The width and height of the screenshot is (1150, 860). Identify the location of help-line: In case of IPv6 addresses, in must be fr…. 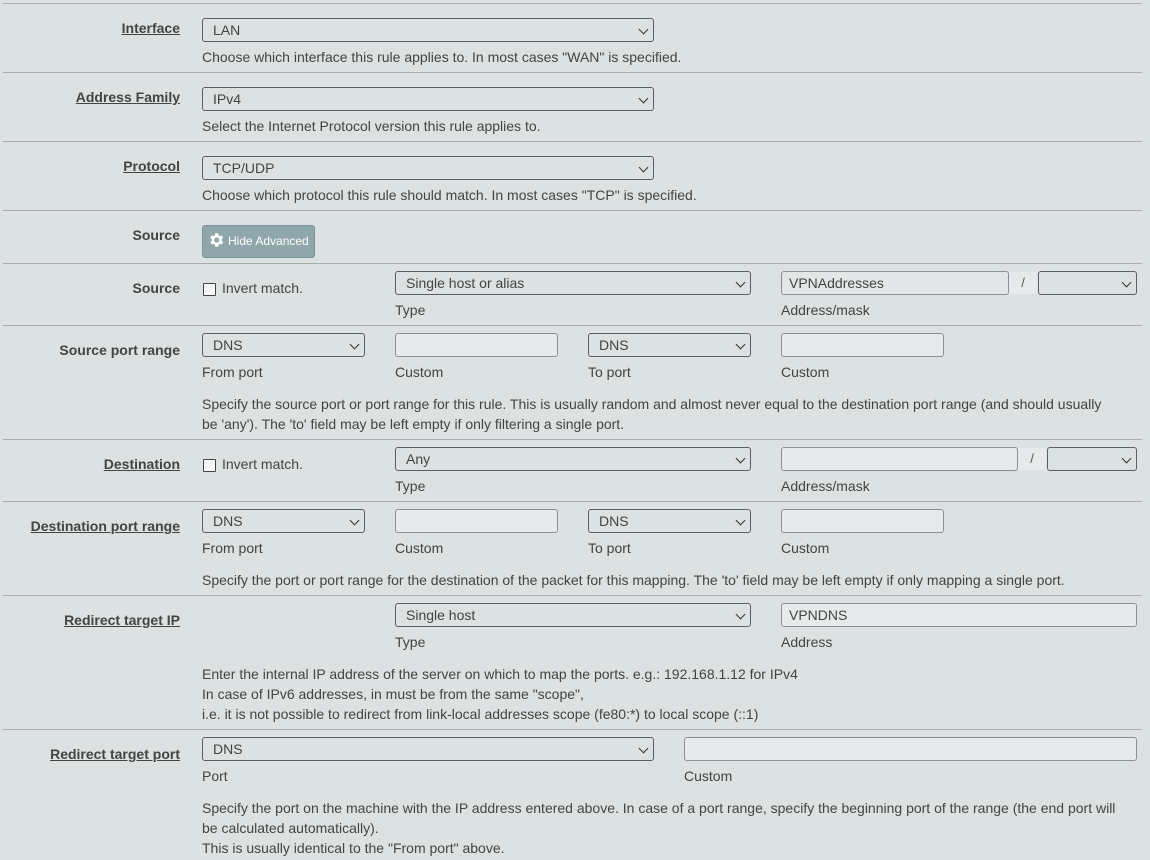
(393, 694).